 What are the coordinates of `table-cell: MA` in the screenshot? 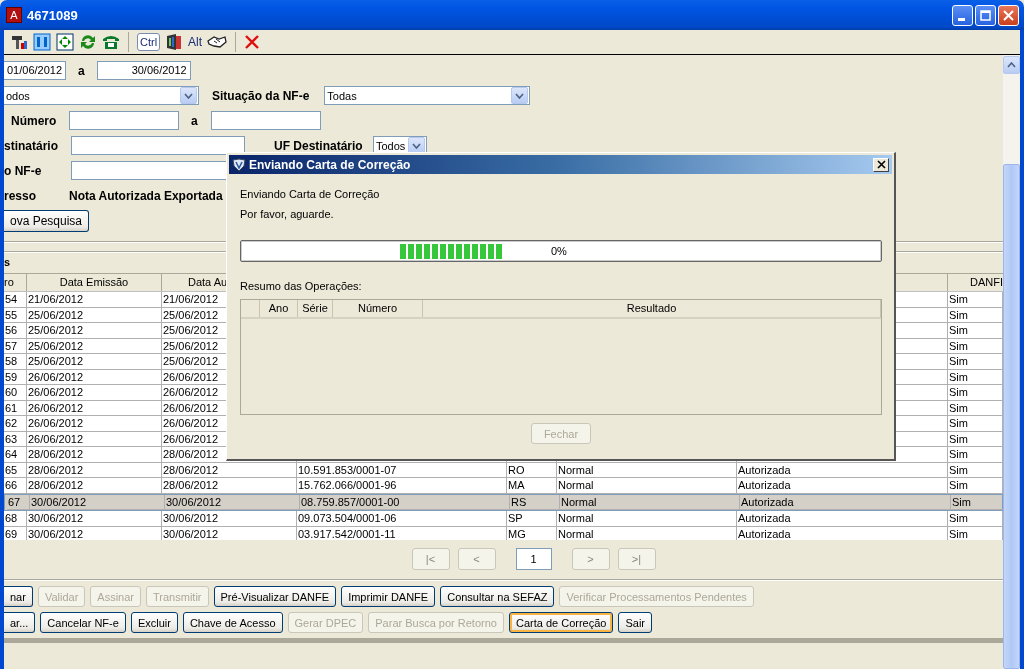 It's located at (532, 486).